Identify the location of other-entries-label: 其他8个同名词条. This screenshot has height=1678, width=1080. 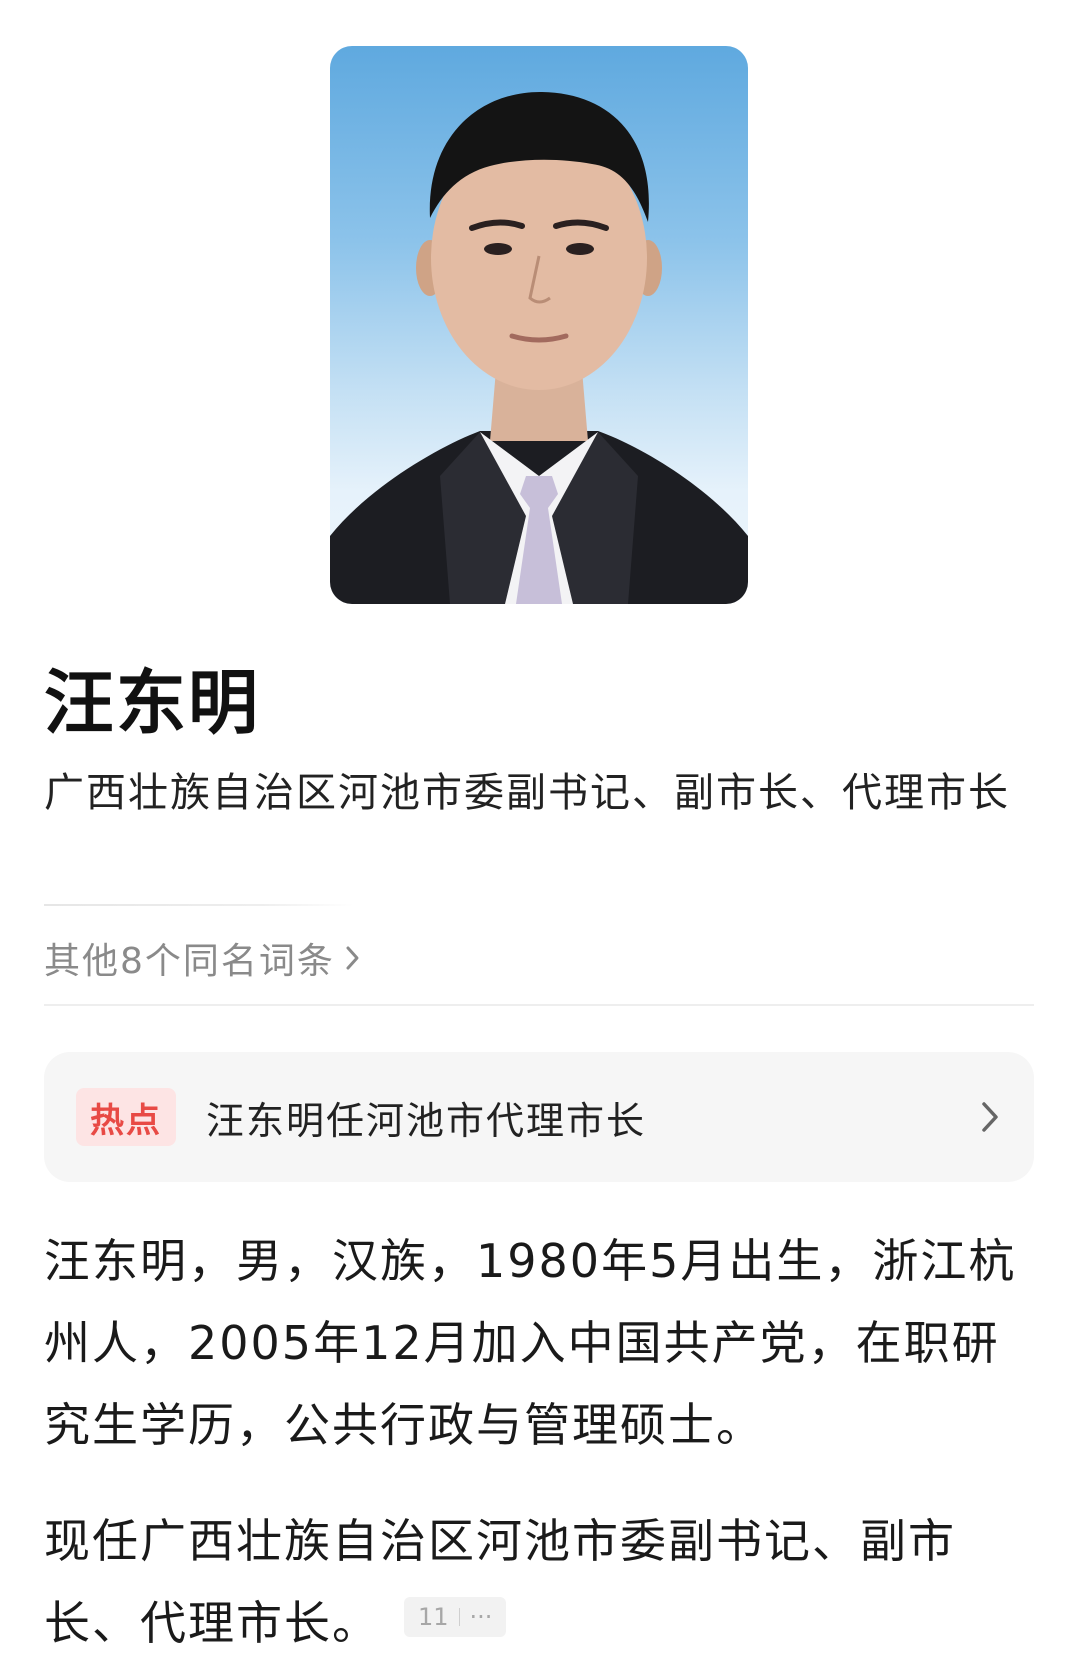
(189, 961).